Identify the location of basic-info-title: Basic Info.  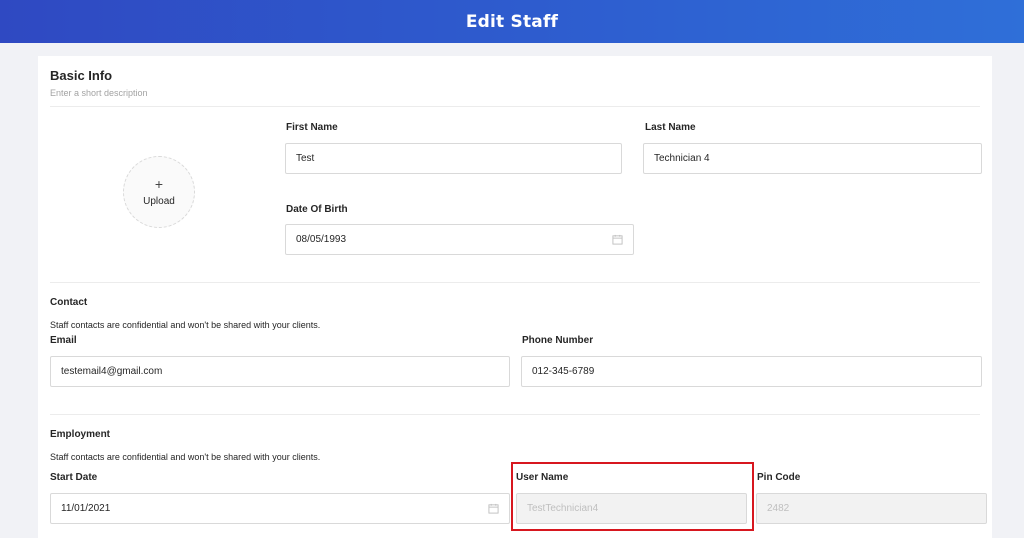
(81, 75).